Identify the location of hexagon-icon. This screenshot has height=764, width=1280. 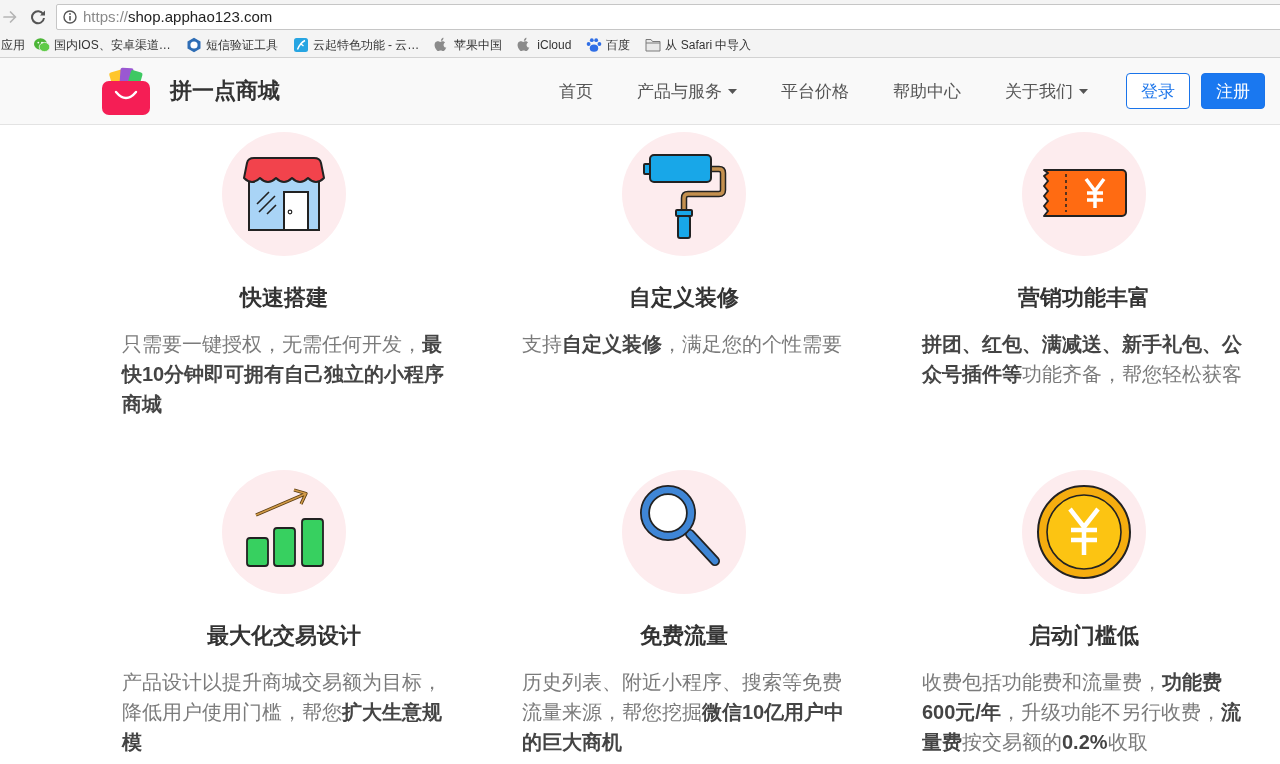
(193, 45).